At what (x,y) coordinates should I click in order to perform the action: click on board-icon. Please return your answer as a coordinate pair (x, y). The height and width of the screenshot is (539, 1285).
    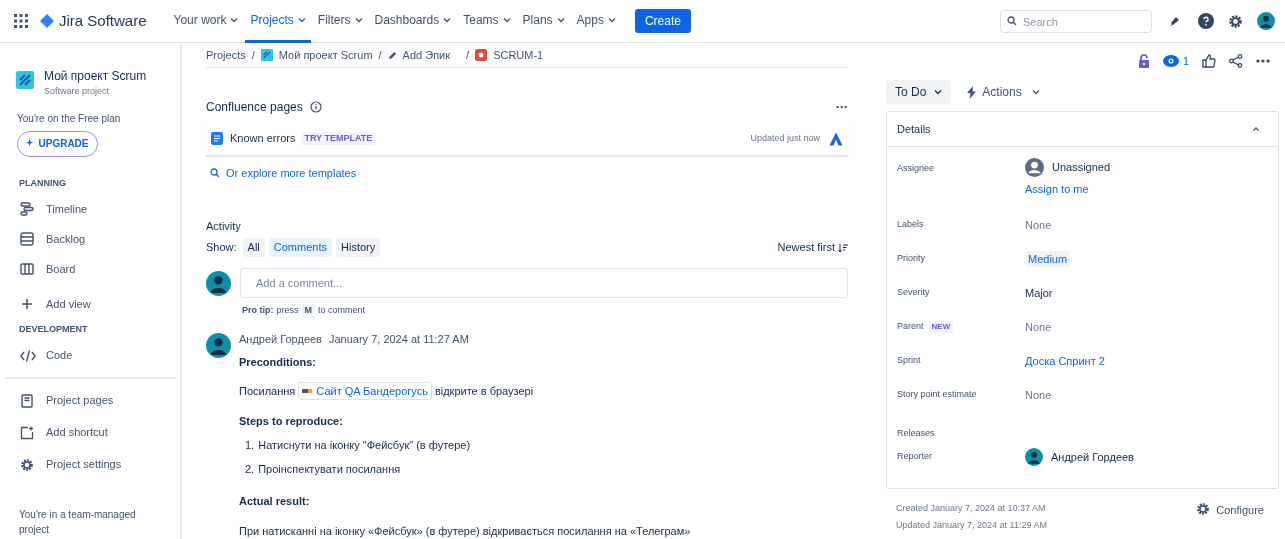
    Looking at the image, I should click on (27, 269).